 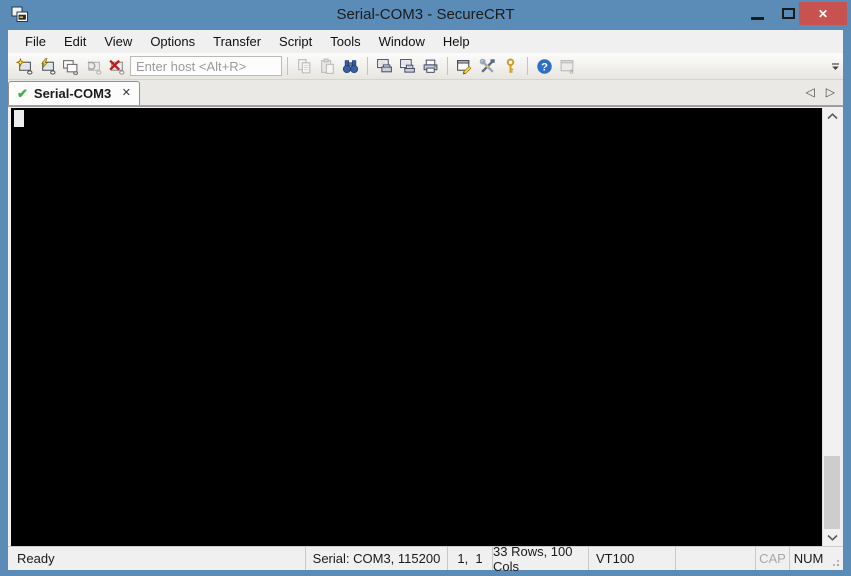 I want to click on menu-options: Options, so click(x=172, y=41).